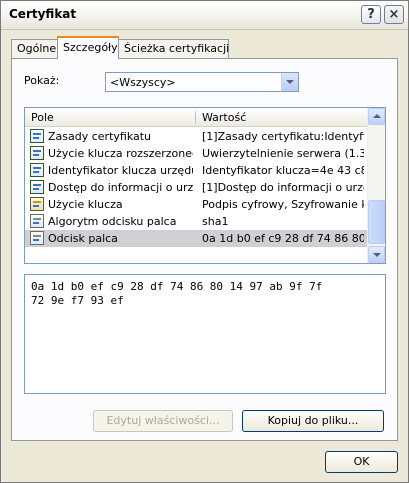  What do you see at coordinates (88, 47) in the screenshot?
I see `tab-details: Szczegóły` at bounding box center [88, 47].